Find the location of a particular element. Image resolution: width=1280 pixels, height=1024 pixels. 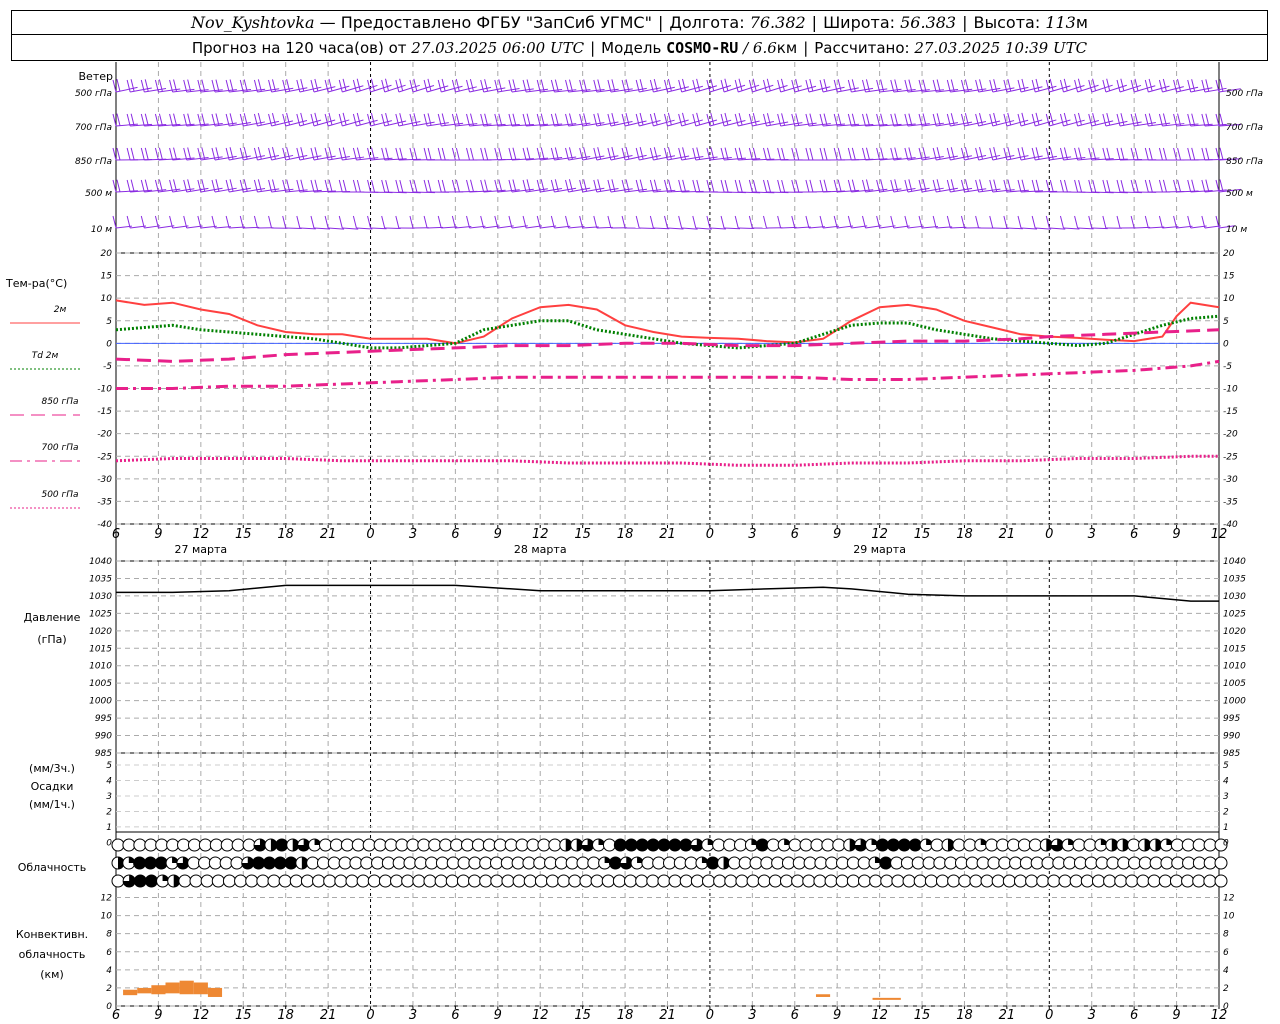

hour-tick-label: 3 is located at coordinates (752, 1015).